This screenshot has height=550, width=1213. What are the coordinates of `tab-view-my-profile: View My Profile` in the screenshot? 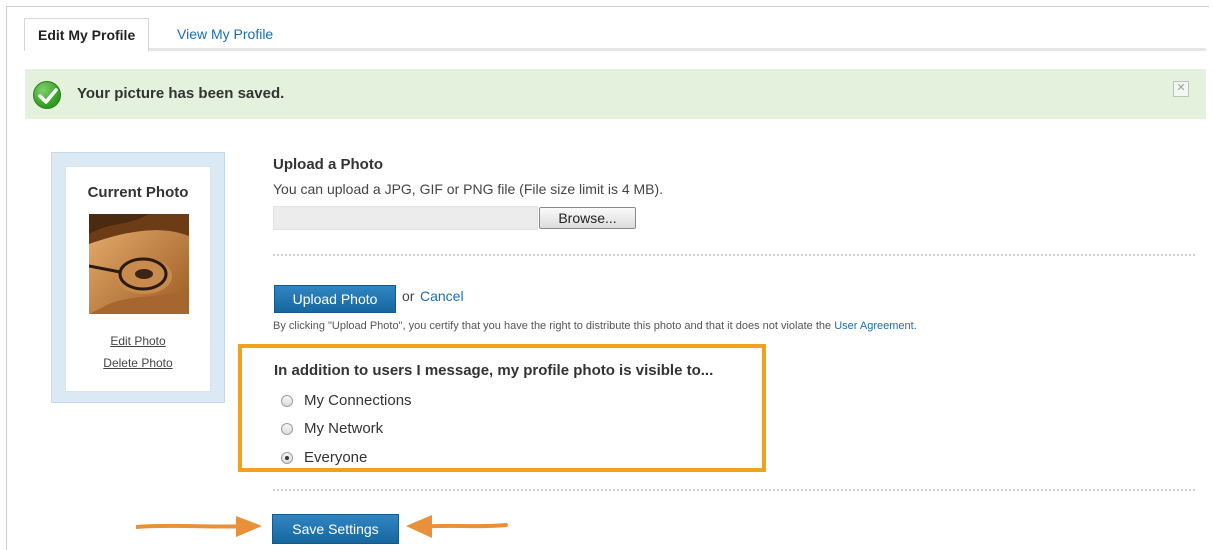 It's located at (225, 34).